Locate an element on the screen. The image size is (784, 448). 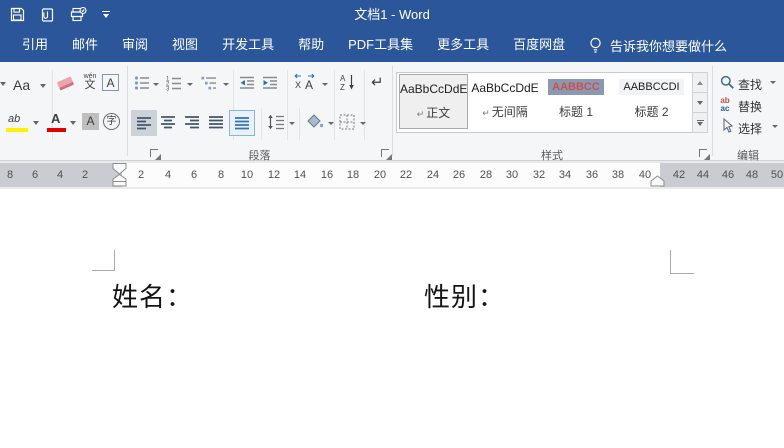
enclose-characters-button: 字 is located at coordinates (111, 121).